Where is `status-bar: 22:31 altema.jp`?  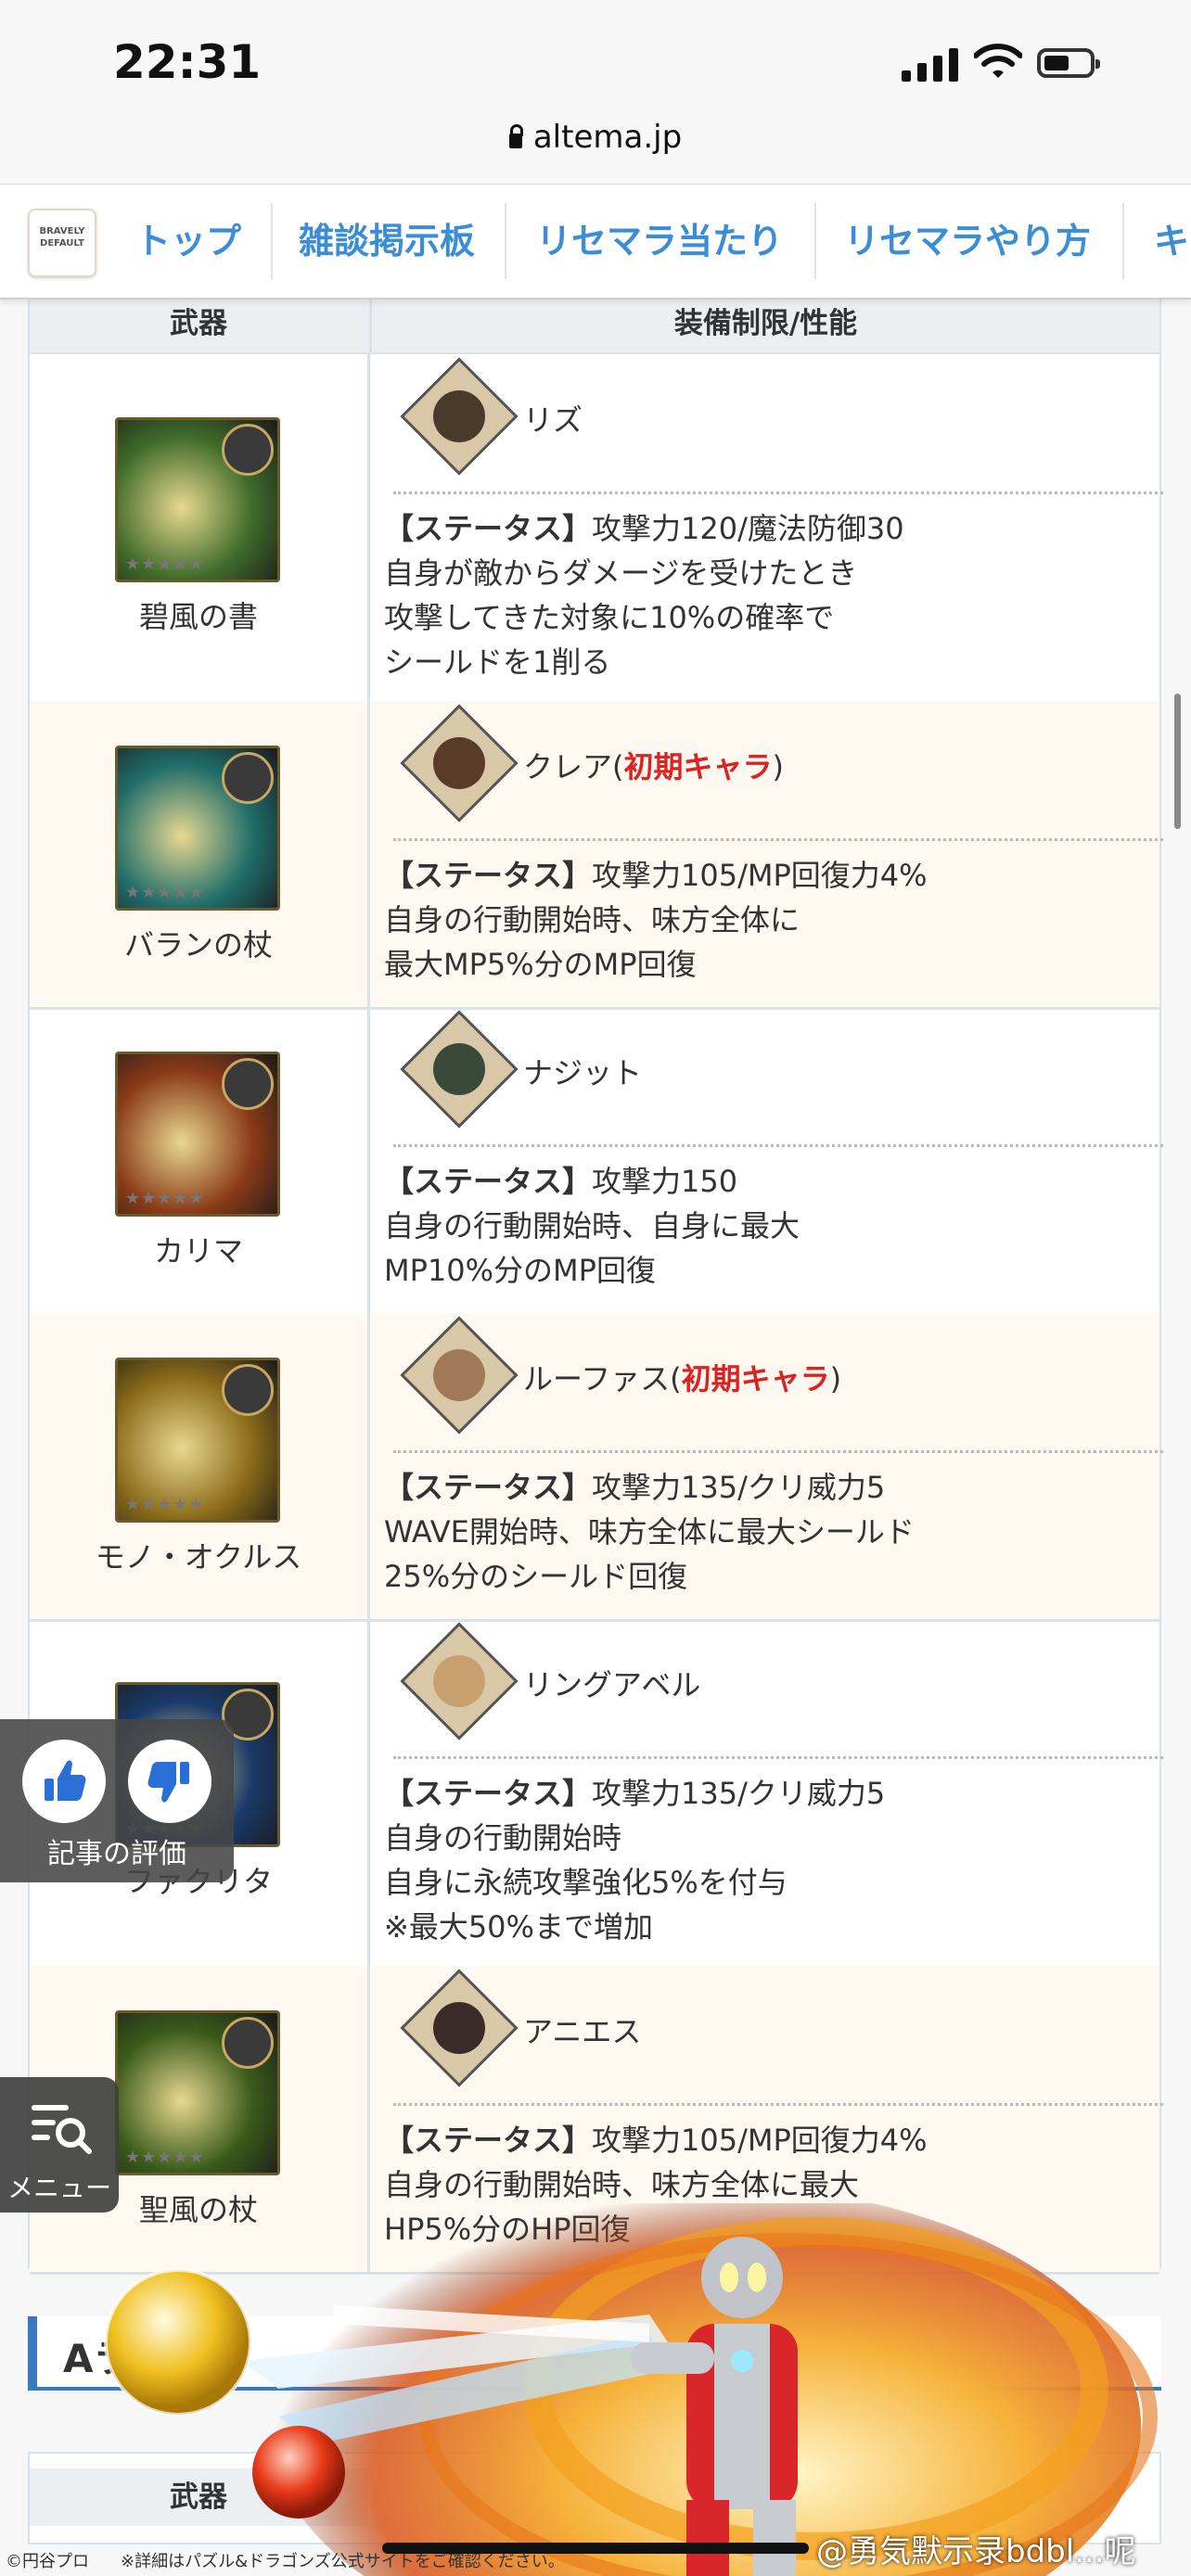
status-bar: 22:31 altema.jp is located at coordinates (595, 78).